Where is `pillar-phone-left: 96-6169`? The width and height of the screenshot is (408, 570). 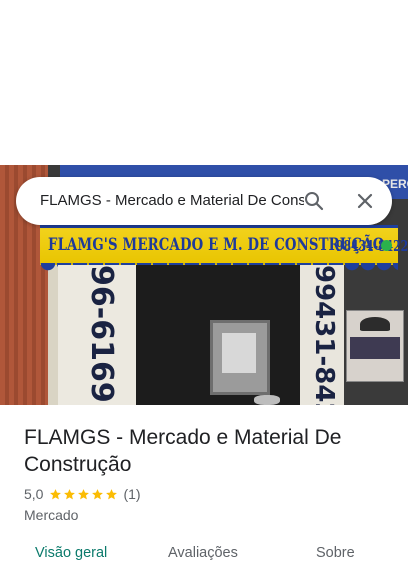
pillar-phone-left: 96-6169 is located at coordinates (101, 334).